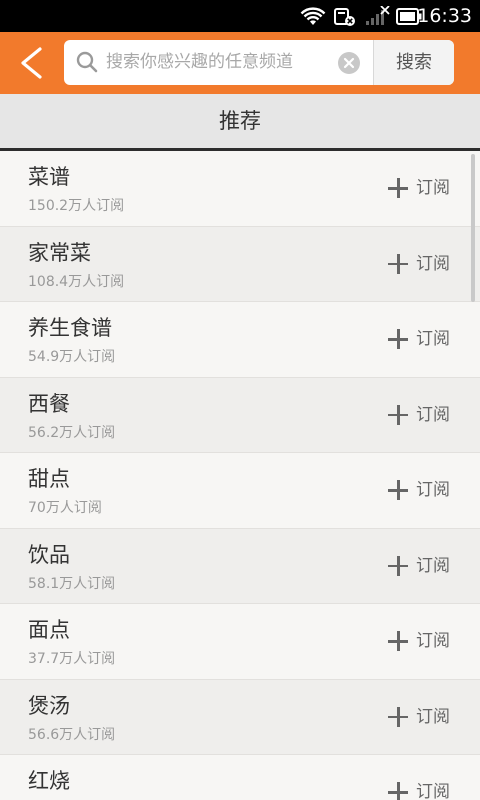 The width and height of the screenshot is (480, 800). What do you see at coordinates (240, 340) in the screenshot?
I see `channel-row: 养生食谱 54.9万人订阅 订阅` at bounding box center [240, 340].